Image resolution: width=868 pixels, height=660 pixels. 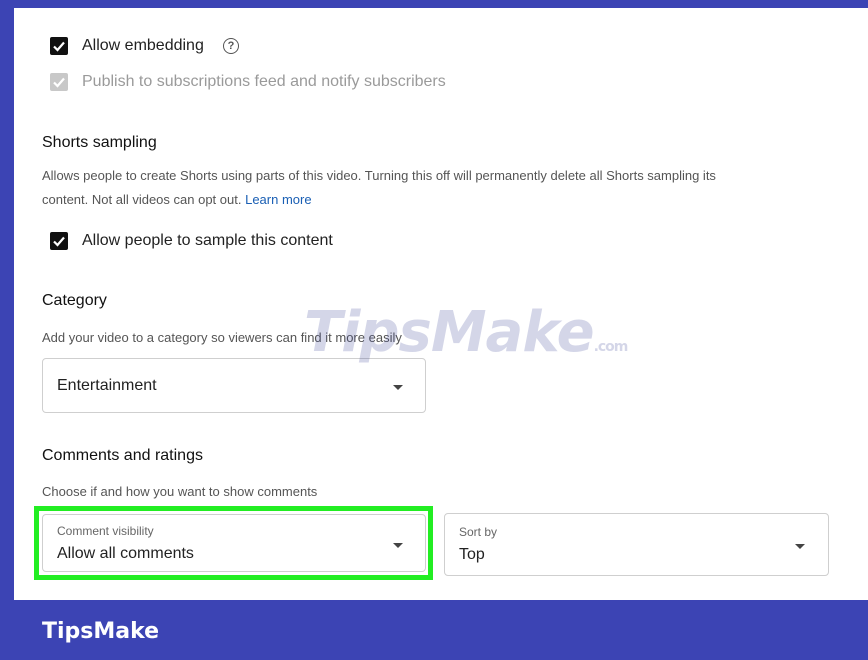 I want to click on learn-more-link: Learn more, so click(x=278, y=199).